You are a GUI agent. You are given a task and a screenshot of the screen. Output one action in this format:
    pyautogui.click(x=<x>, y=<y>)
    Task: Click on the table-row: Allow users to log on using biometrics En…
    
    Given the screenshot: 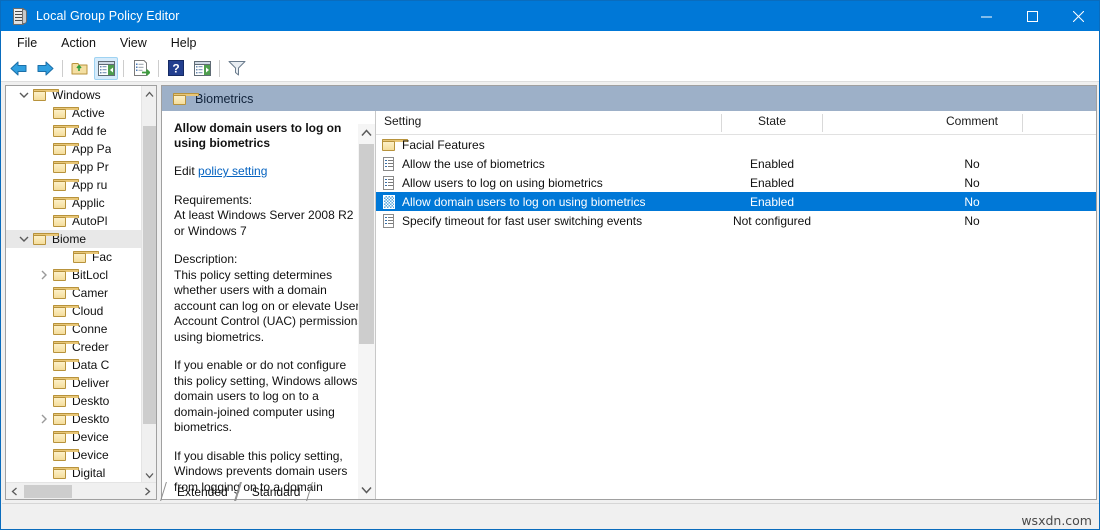 What is the action you would take?
    pyautogui.click(x=736, y=182)
    